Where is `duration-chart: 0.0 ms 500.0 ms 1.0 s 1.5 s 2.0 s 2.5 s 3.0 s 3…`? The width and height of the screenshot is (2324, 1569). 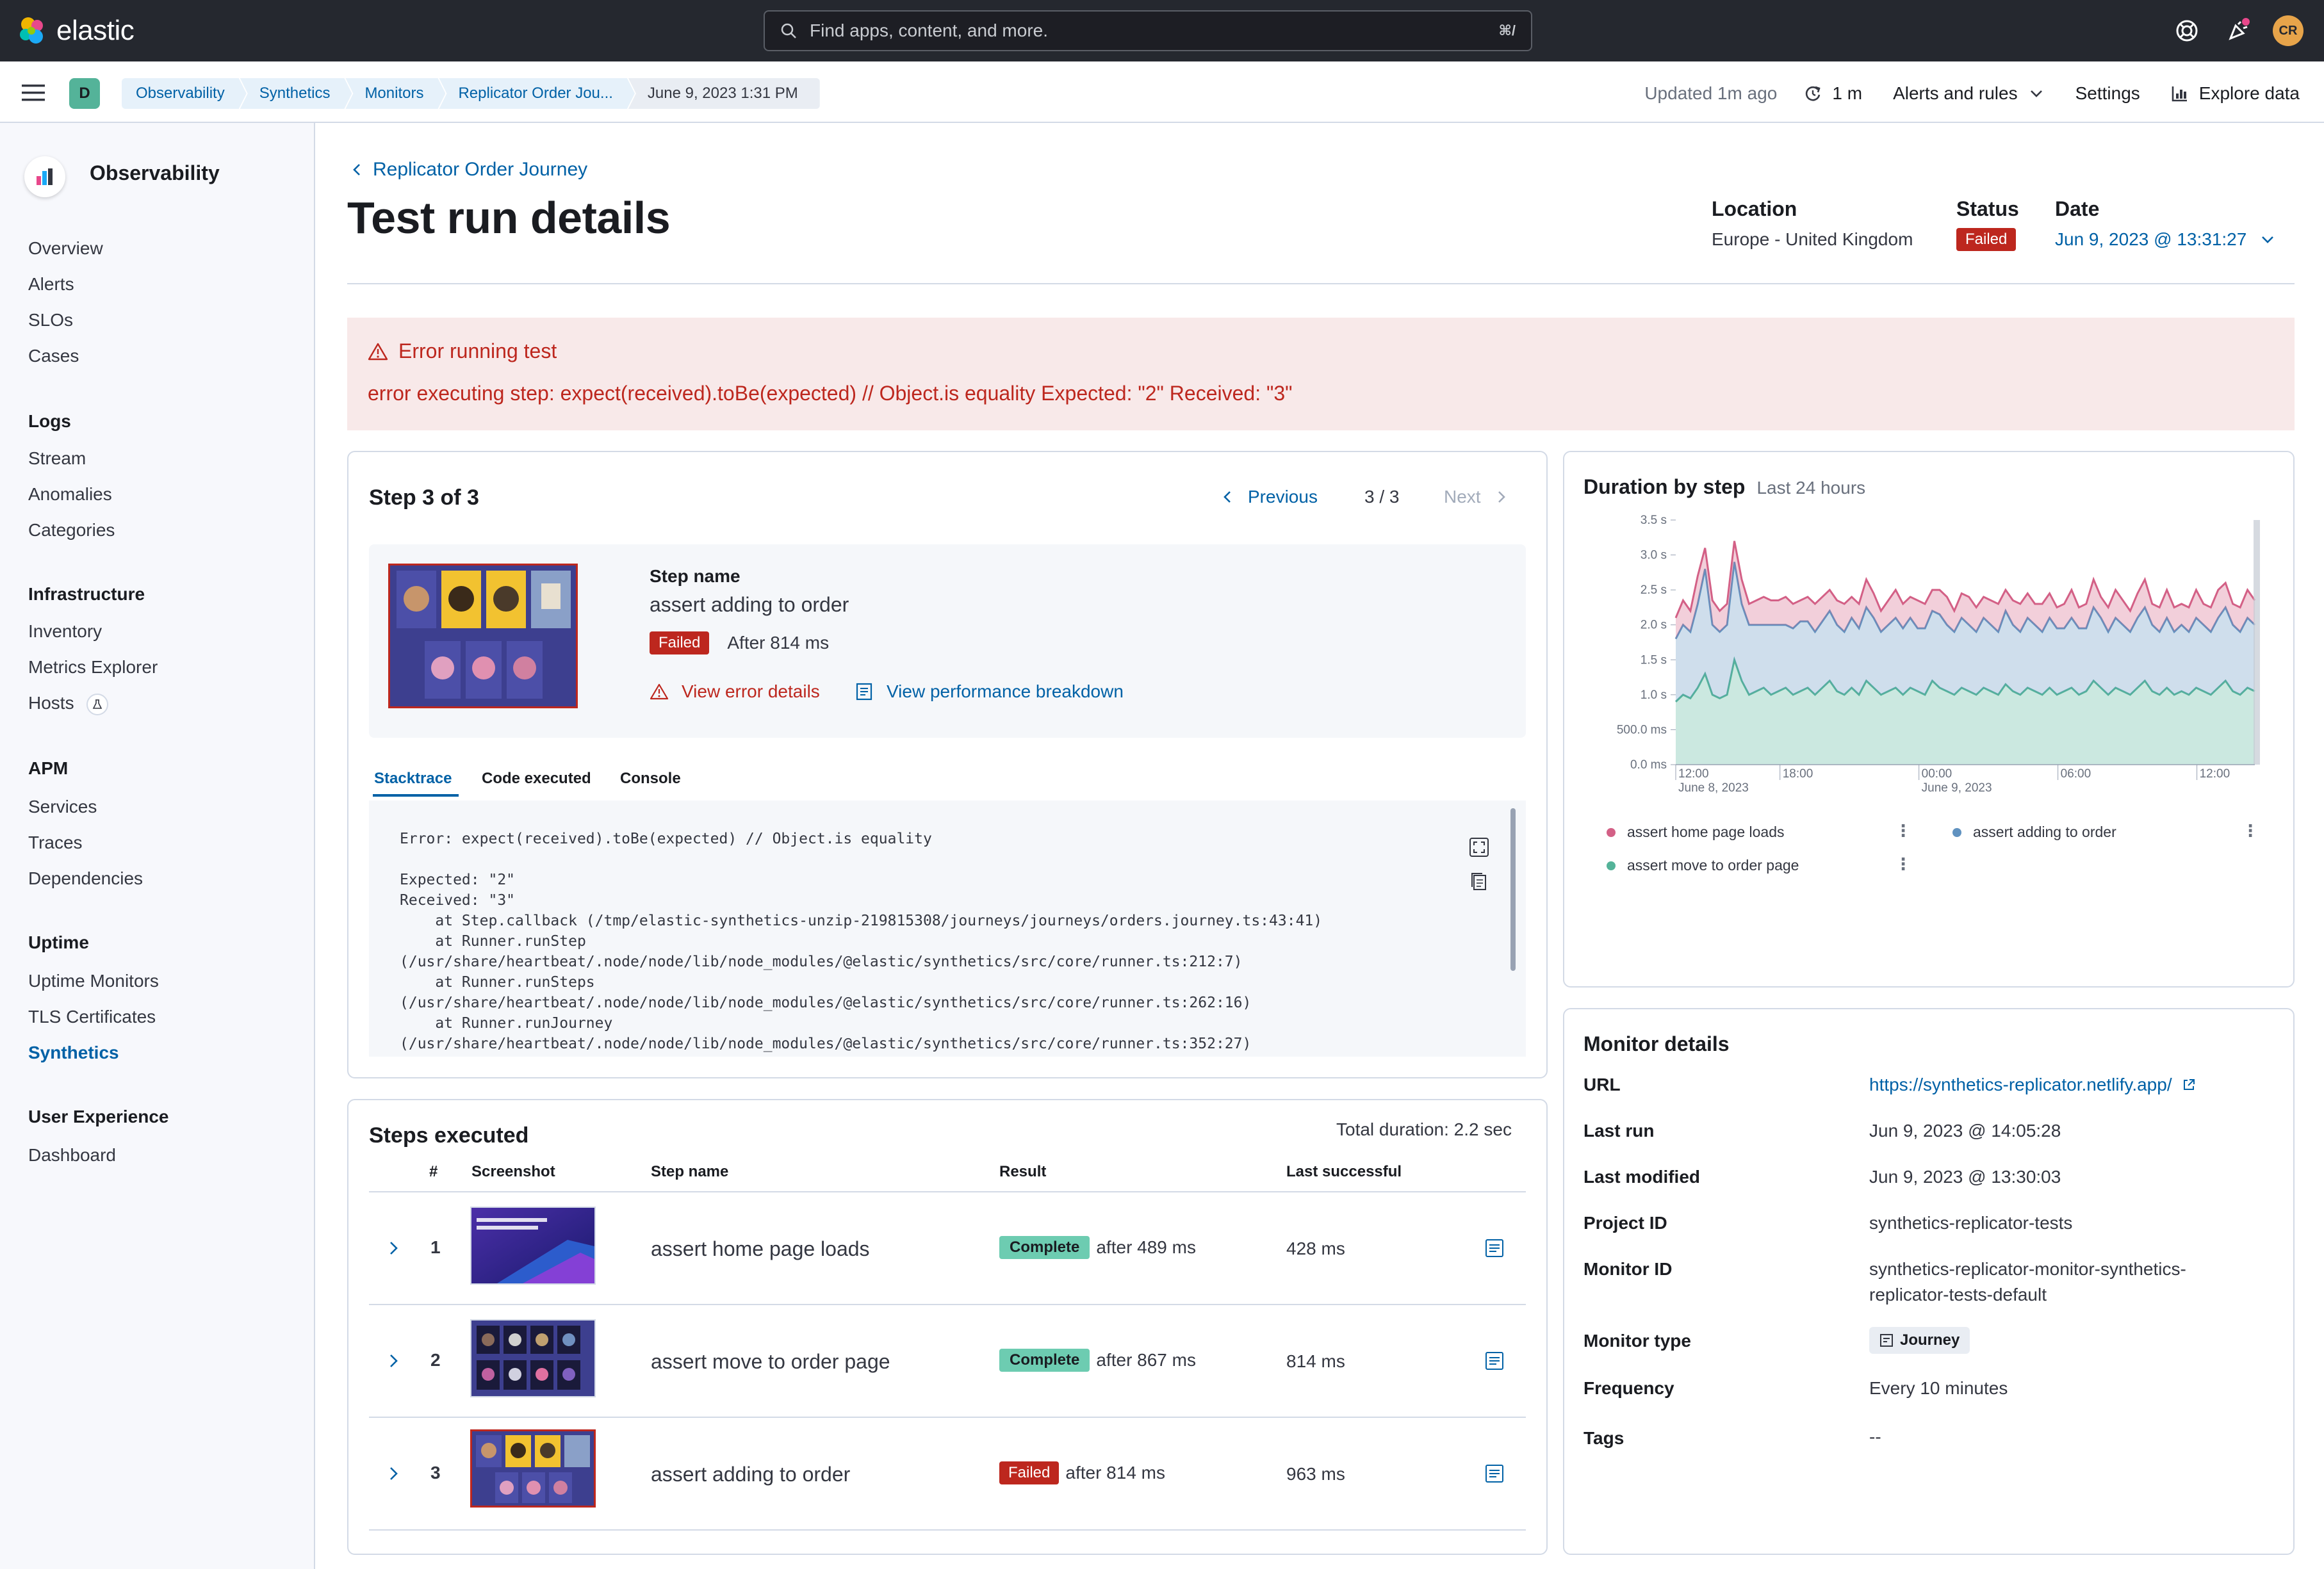
duration-chart: 0.0 ms 500.0 ms 1.0 s 1.5 s 2.0 s 2.5 s 3.0 s 3… is located at coordinates (1941, 658).